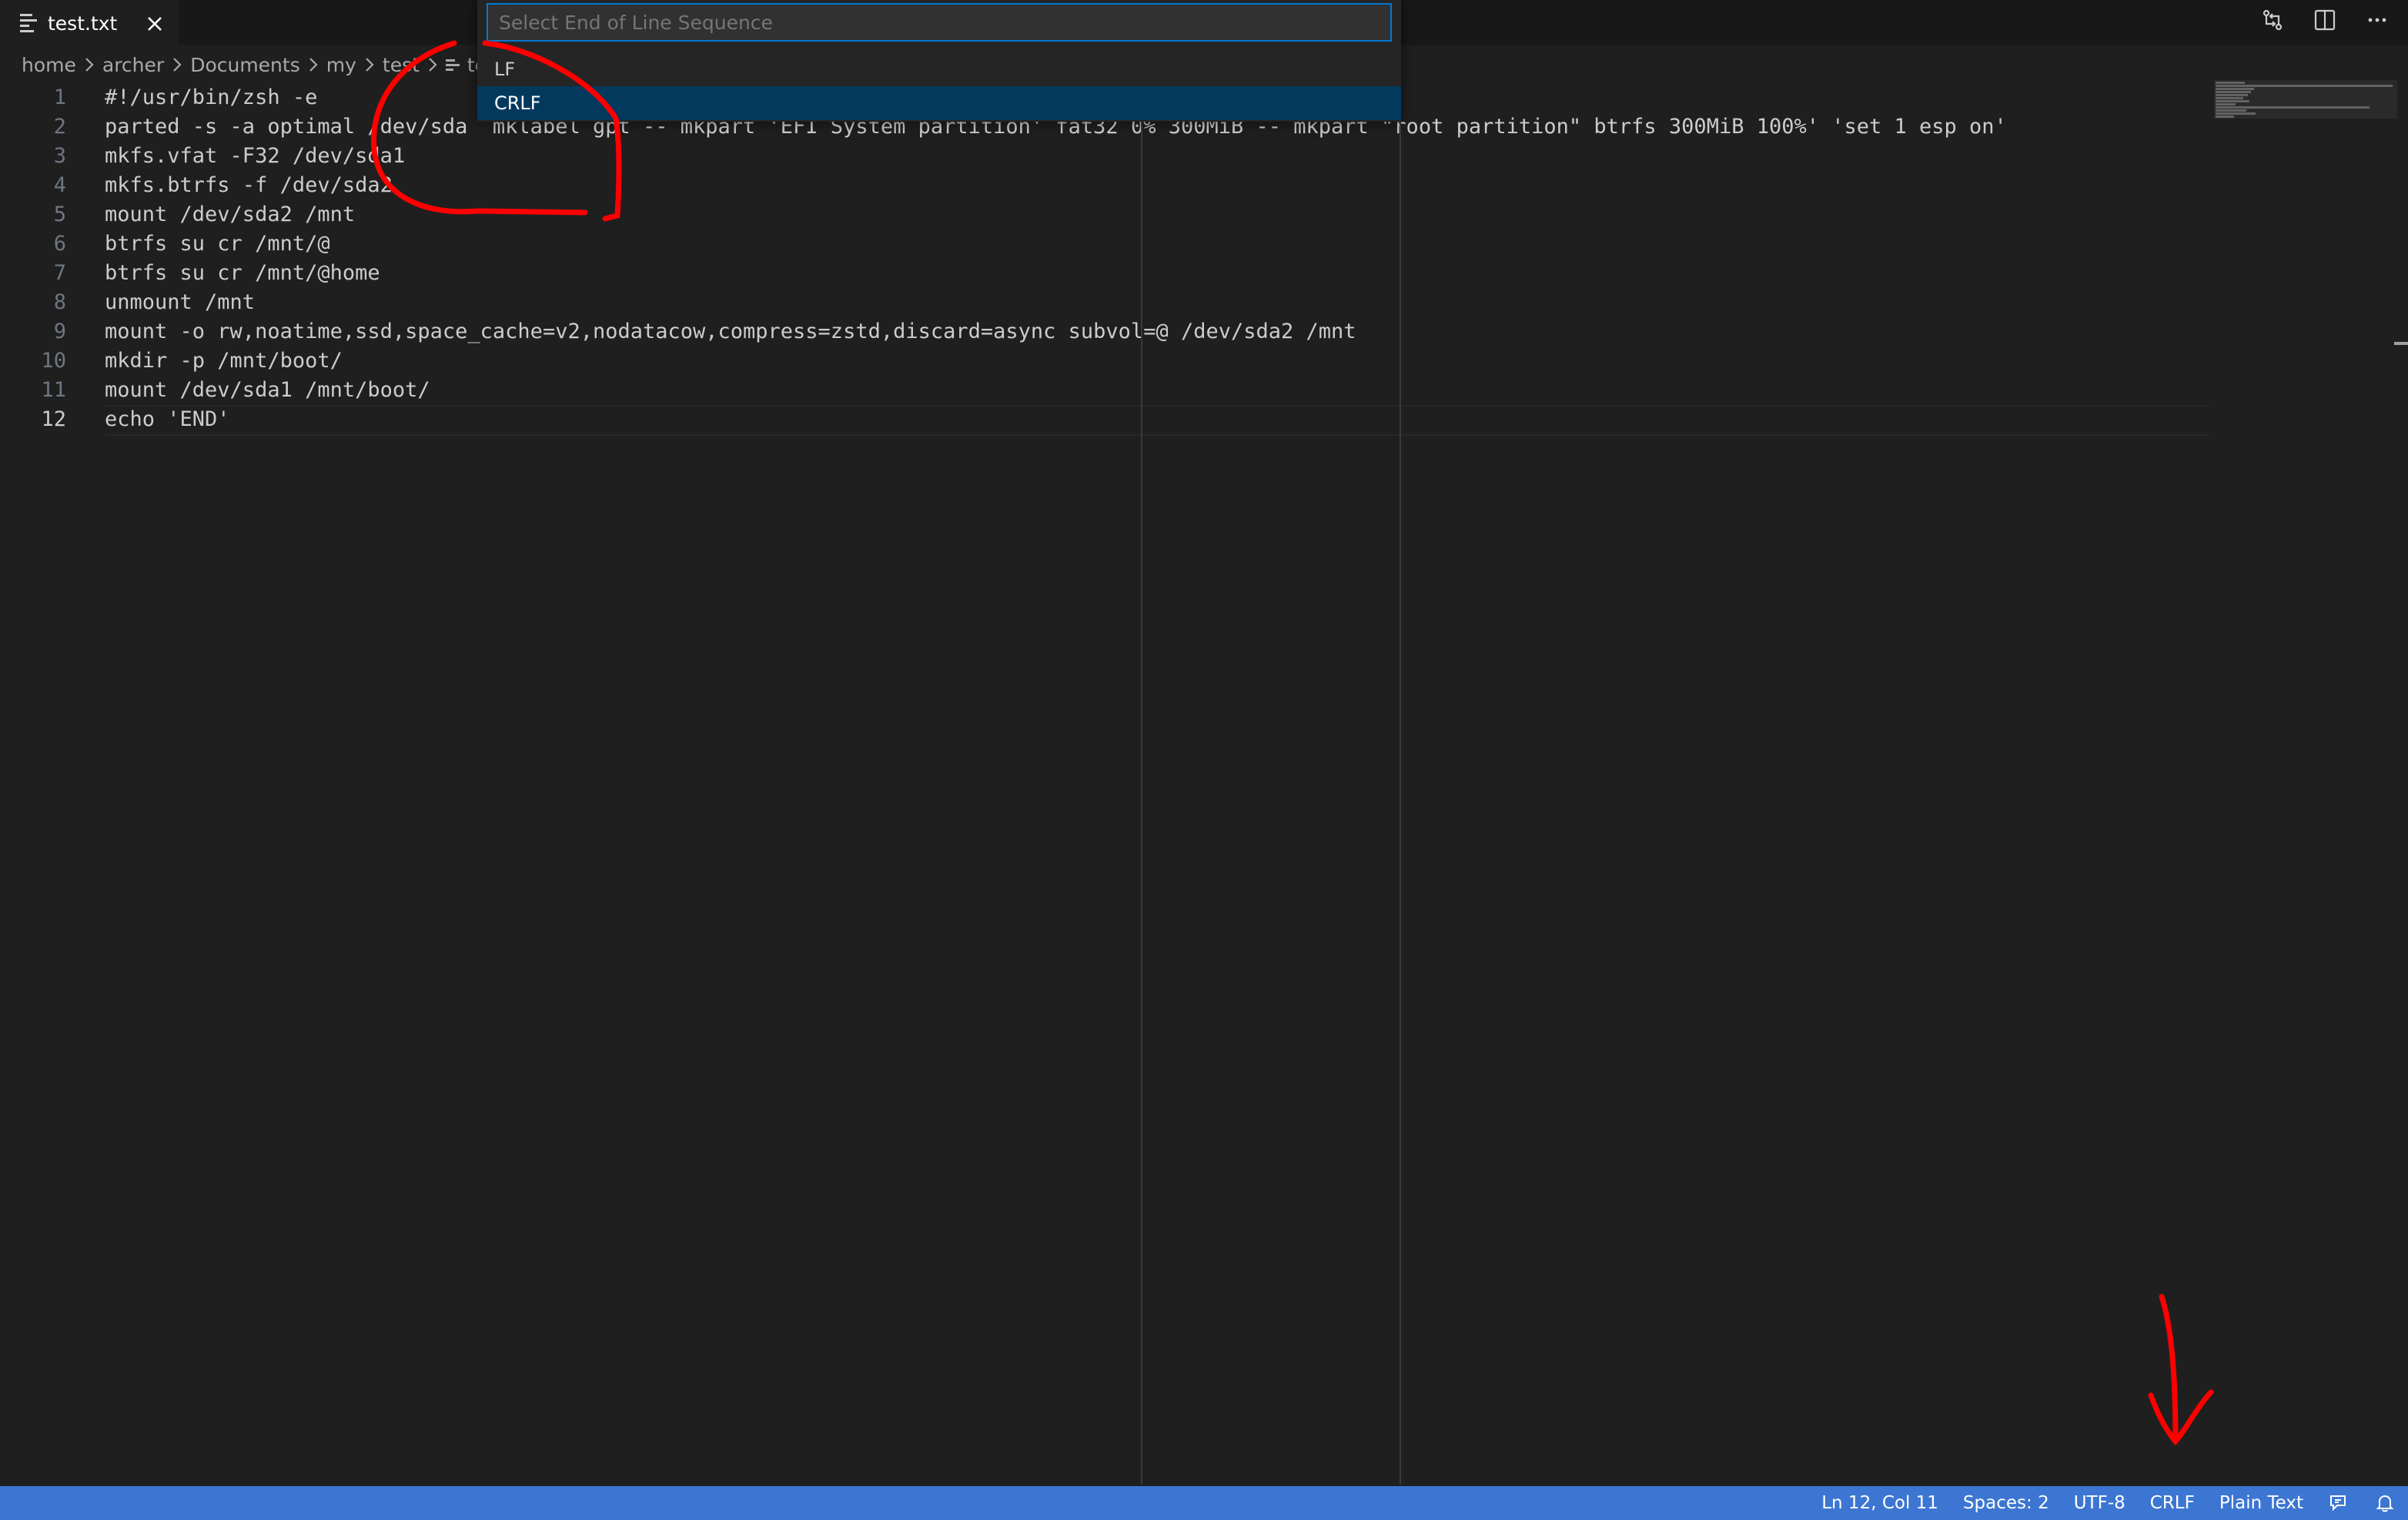 This screenshot has width=2408, height=1520. Describe the element at coordinates (267, 391) in the screenshot. I see `line-text: mount /dev/sda1 /mnt/boot/` at that location.